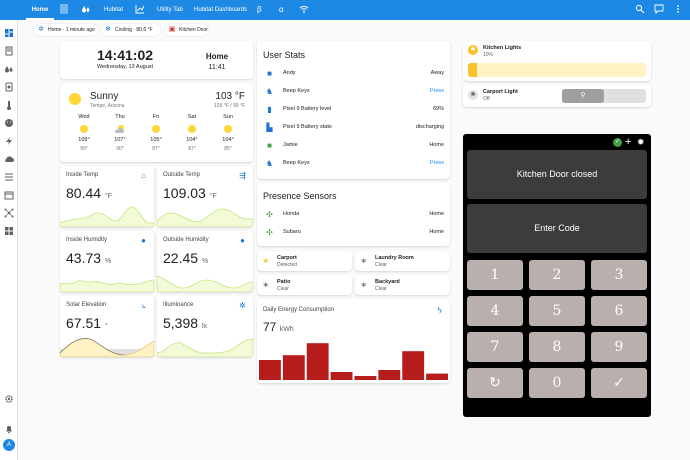 The height and width of the screenshot is (460, 690). Describe the element at coordinates (495, 347) in the screenshot. I see `keypad-key-7: 7` at that location.